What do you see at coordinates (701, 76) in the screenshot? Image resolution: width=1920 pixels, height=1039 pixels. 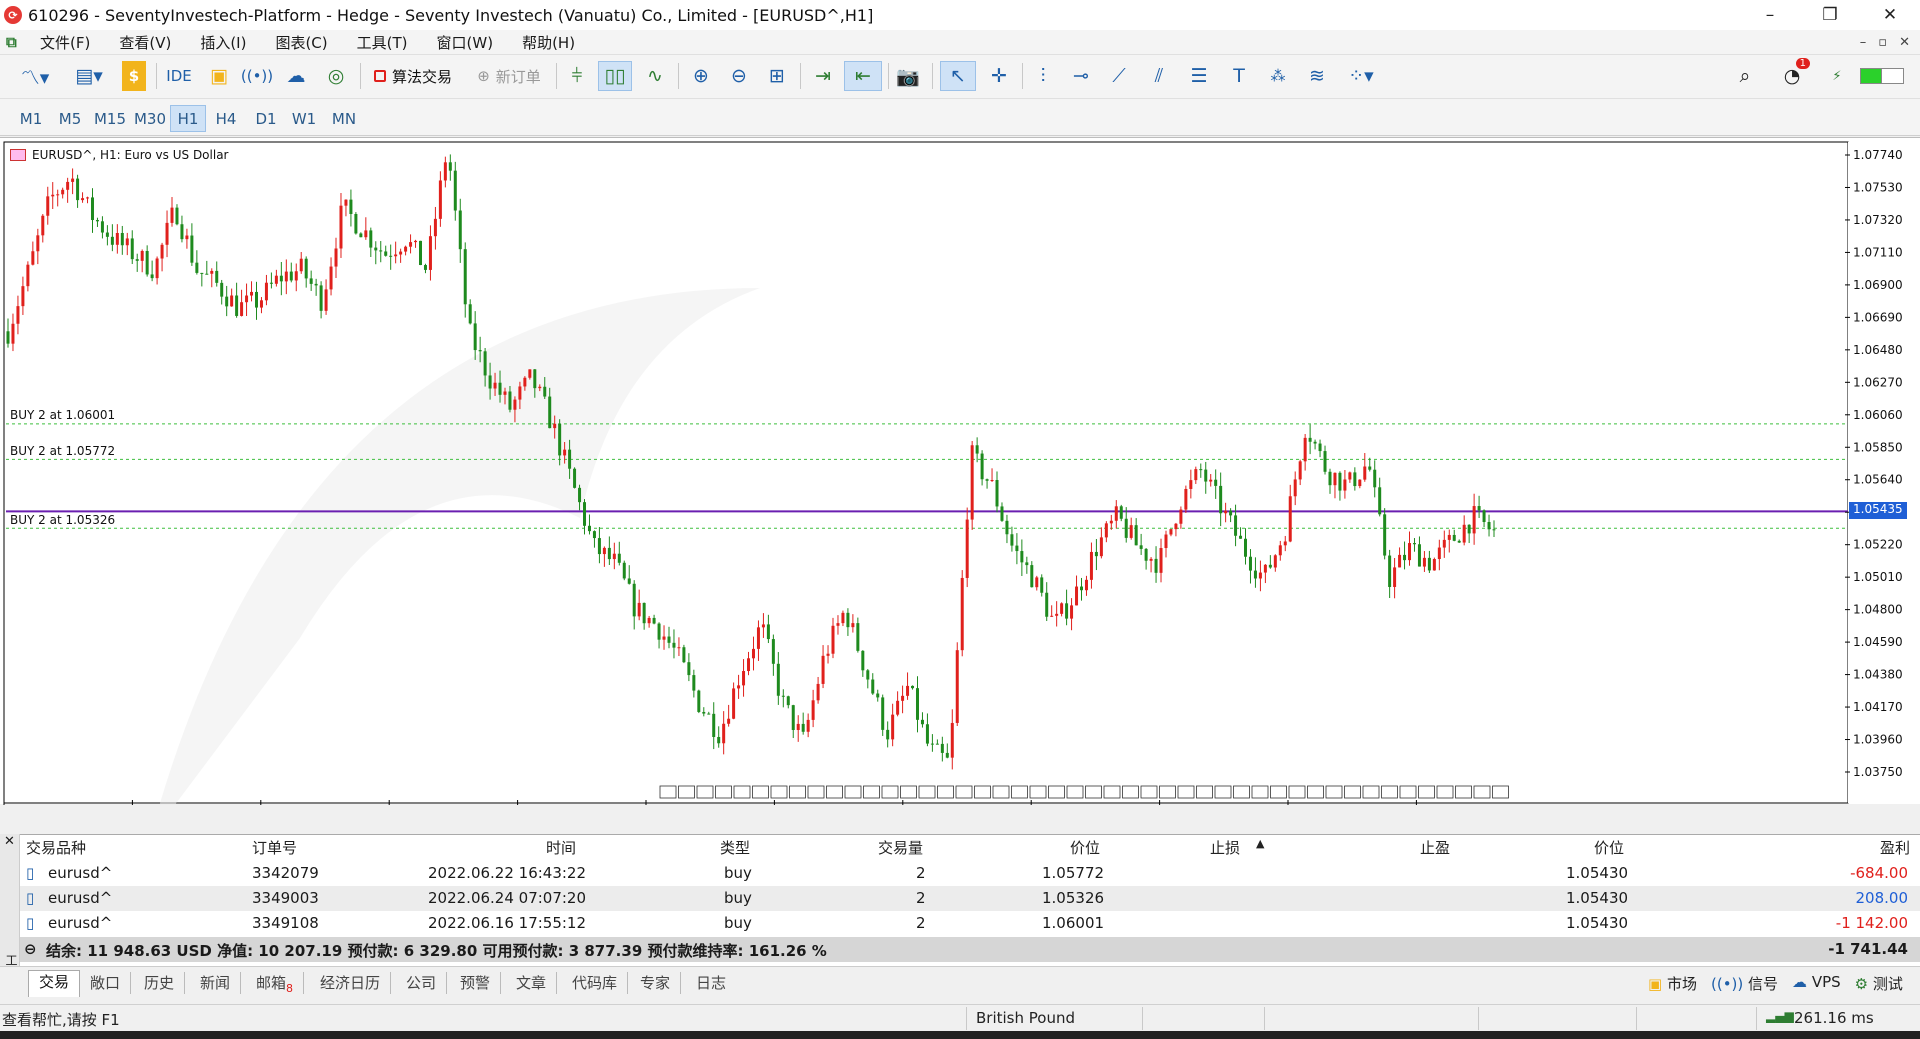 I see `zoom-in-icon: ⊕` at bounding box center [701, 76].